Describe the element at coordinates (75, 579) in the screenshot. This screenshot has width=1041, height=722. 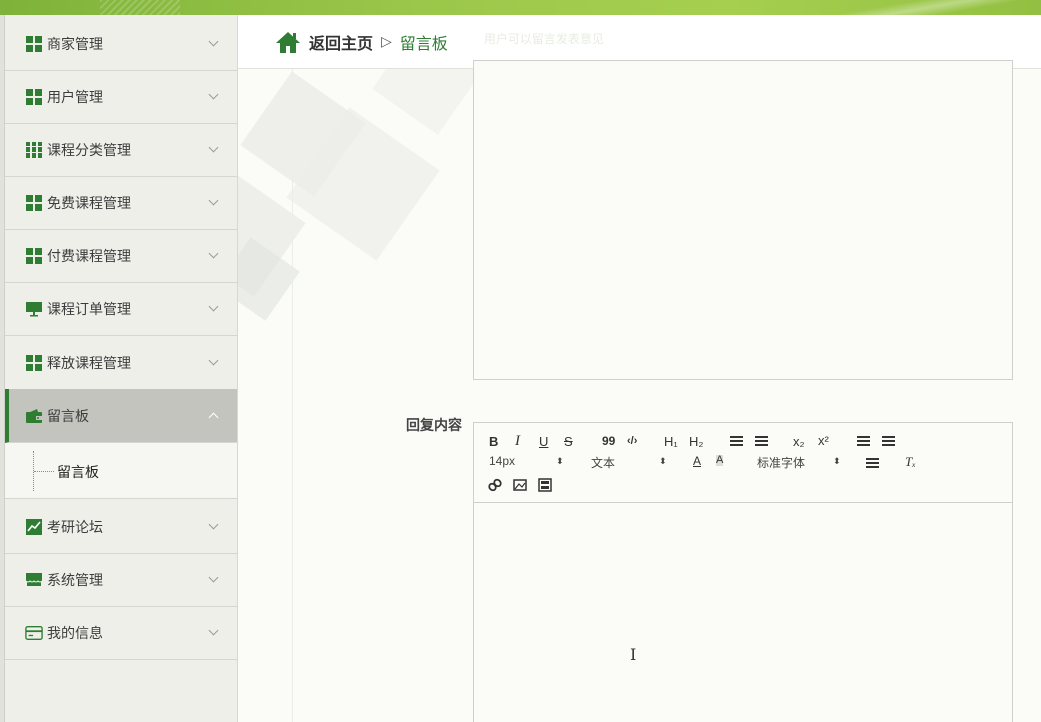
I see `sidebar-item-label: 系统管理` at that location.